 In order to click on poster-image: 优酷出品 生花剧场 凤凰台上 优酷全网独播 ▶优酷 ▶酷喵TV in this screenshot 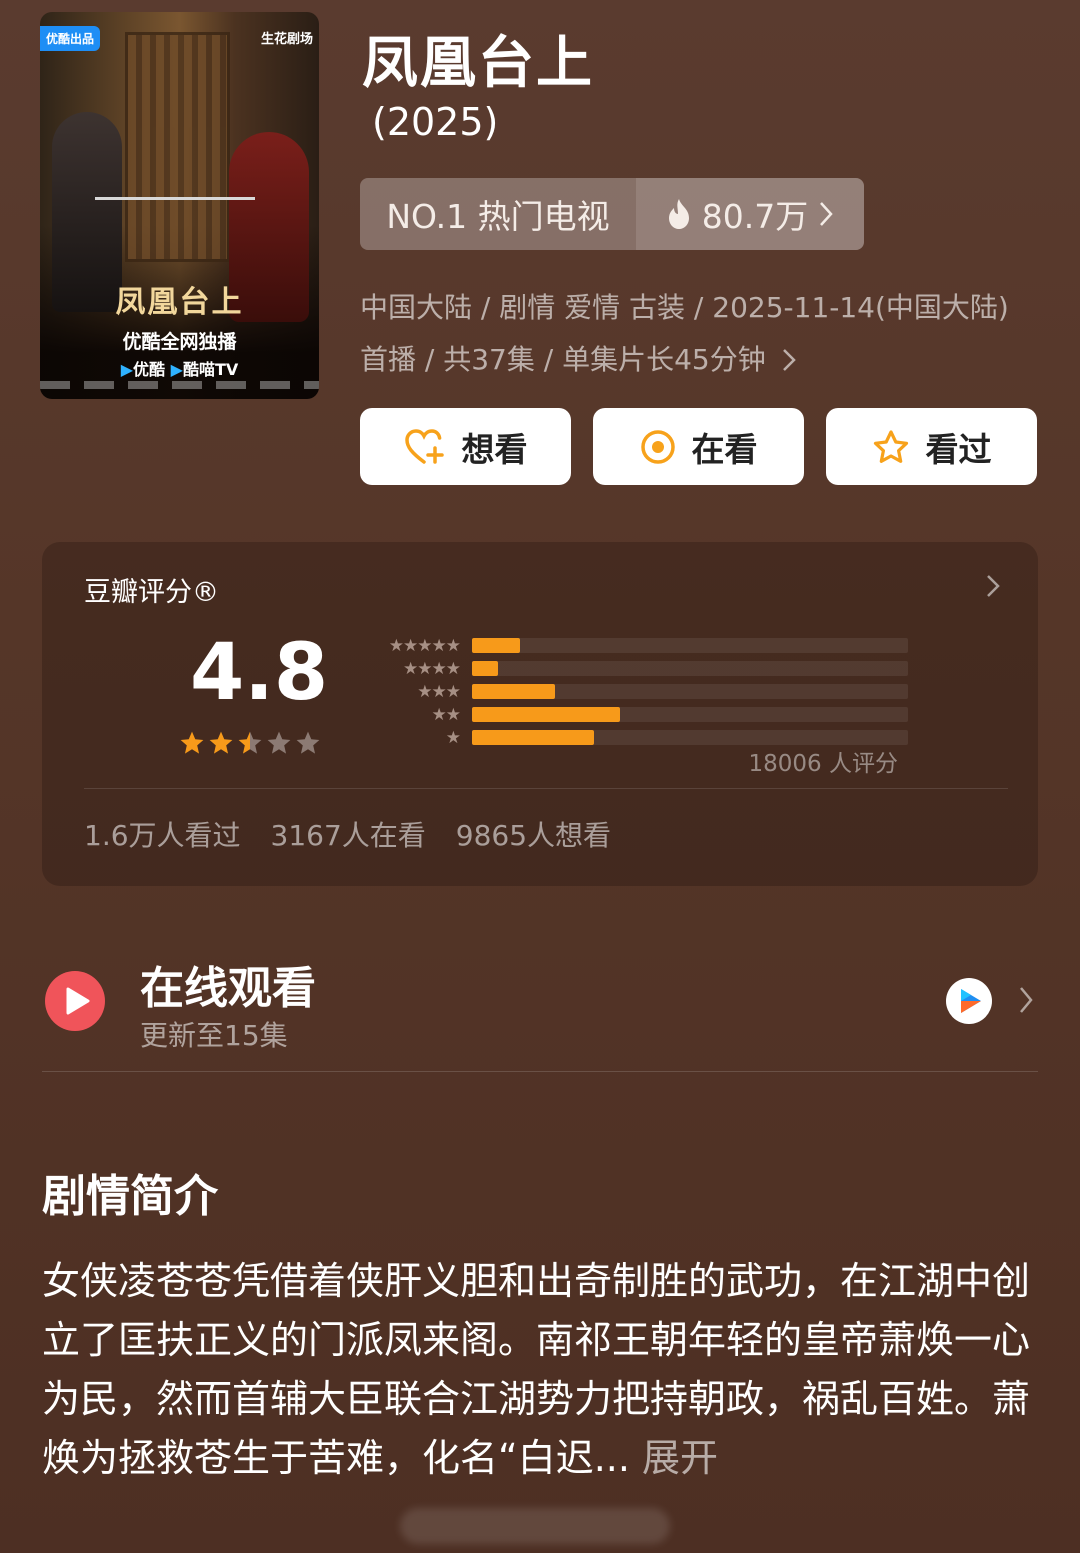, I will do `click(179, 205)`.